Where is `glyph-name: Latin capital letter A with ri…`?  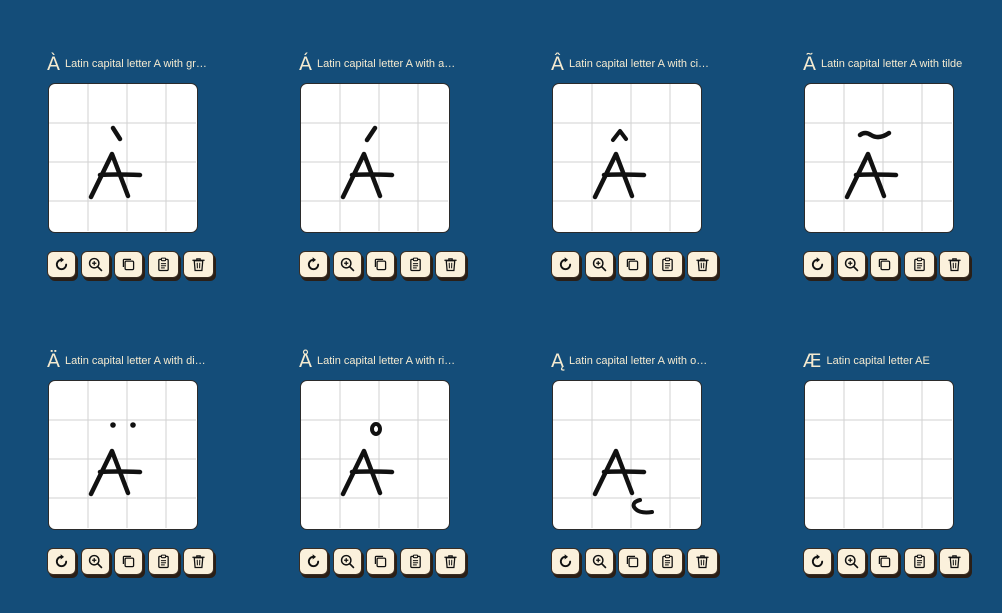
glyph-name: Latin capital letter A with ri… is located at coordinates (386, 361).